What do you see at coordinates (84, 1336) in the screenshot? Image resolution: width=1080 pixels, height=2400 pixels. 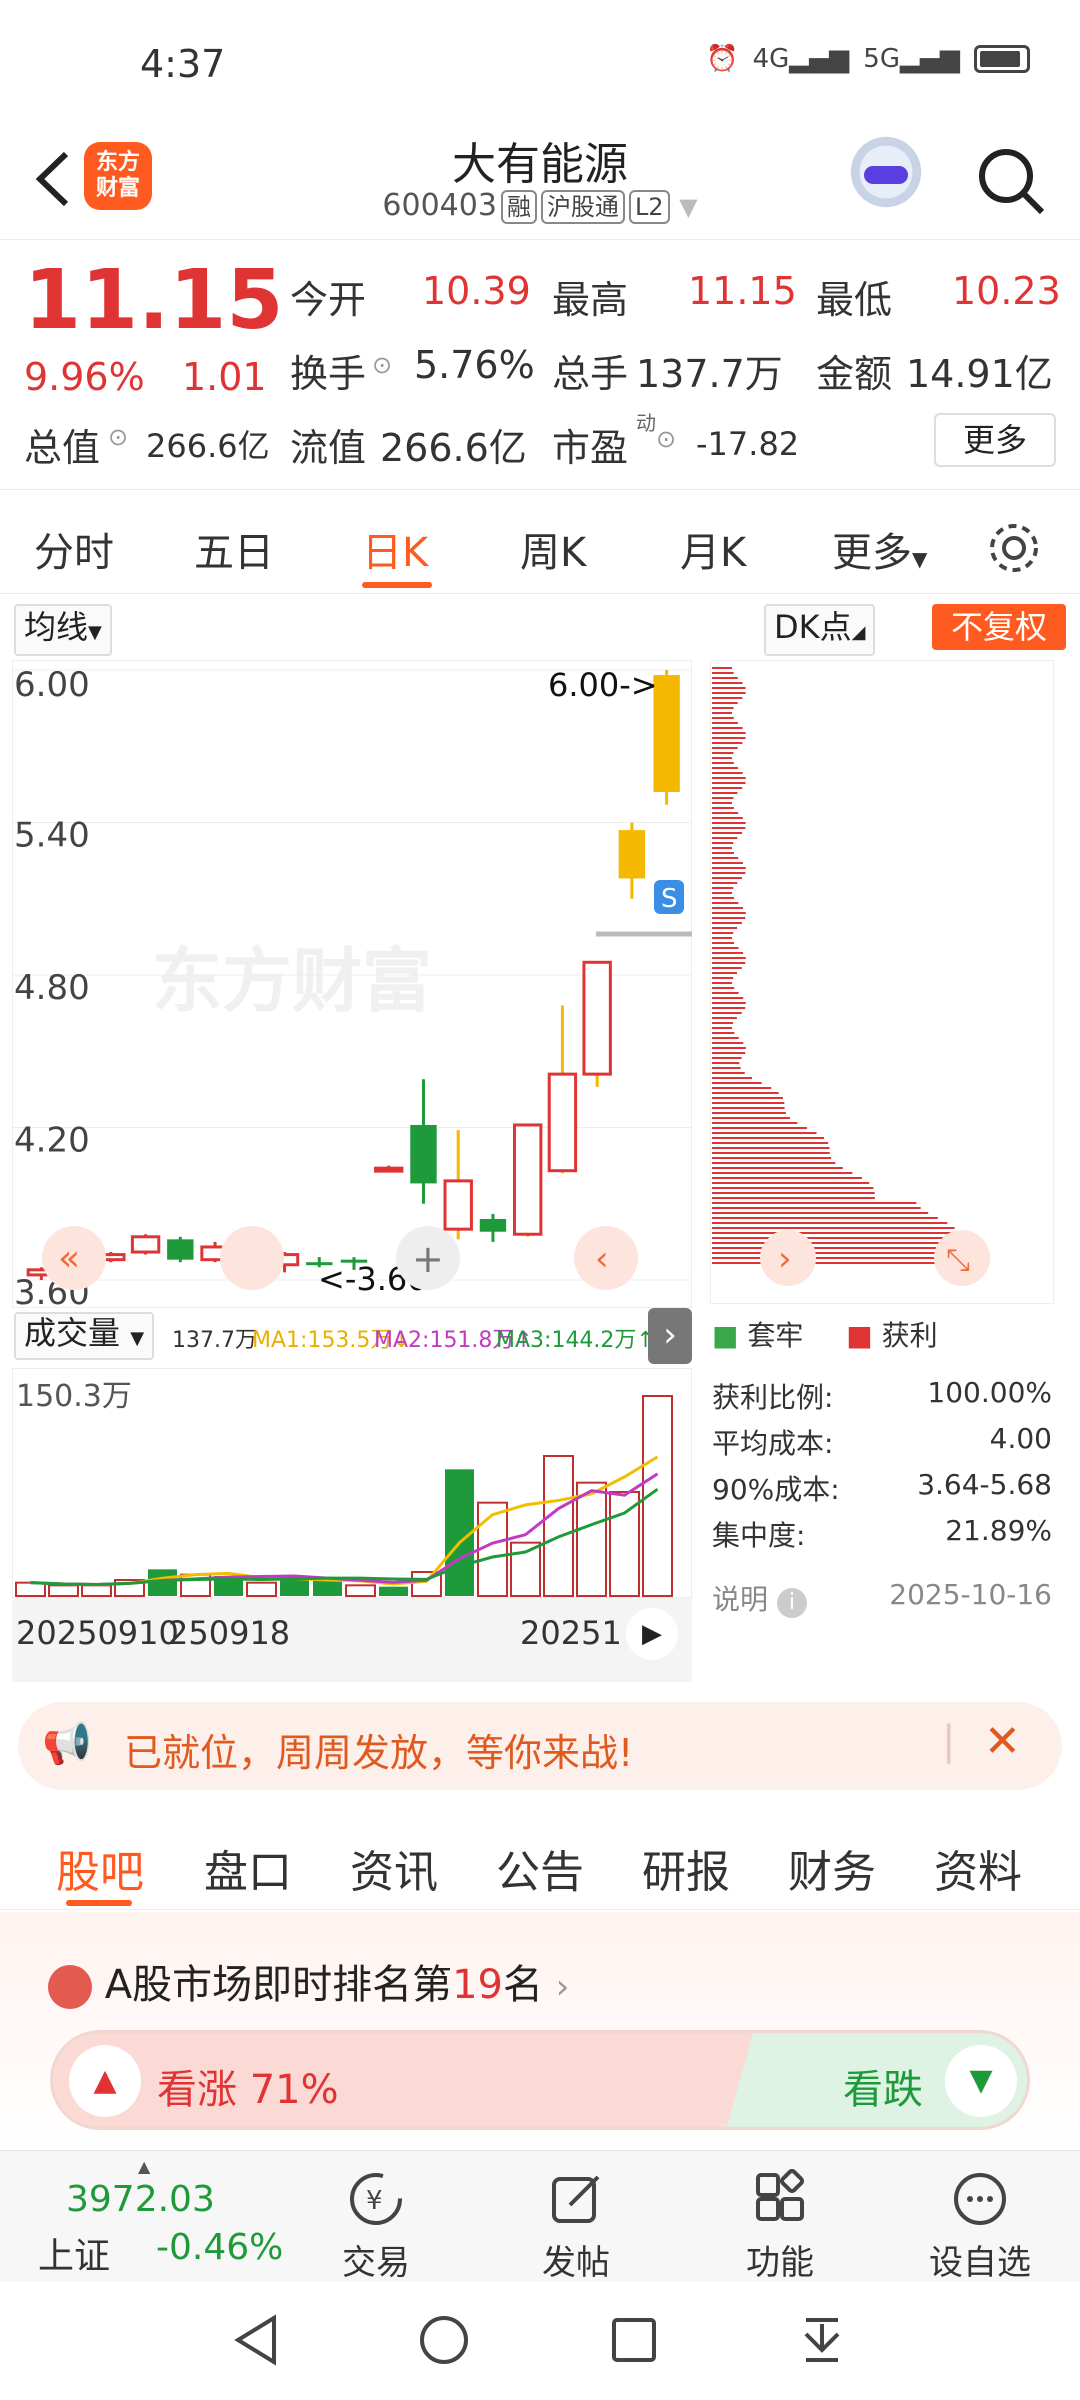 I see `indicator-selector: 成交量 ▼` at bounding box center [84, 1336].